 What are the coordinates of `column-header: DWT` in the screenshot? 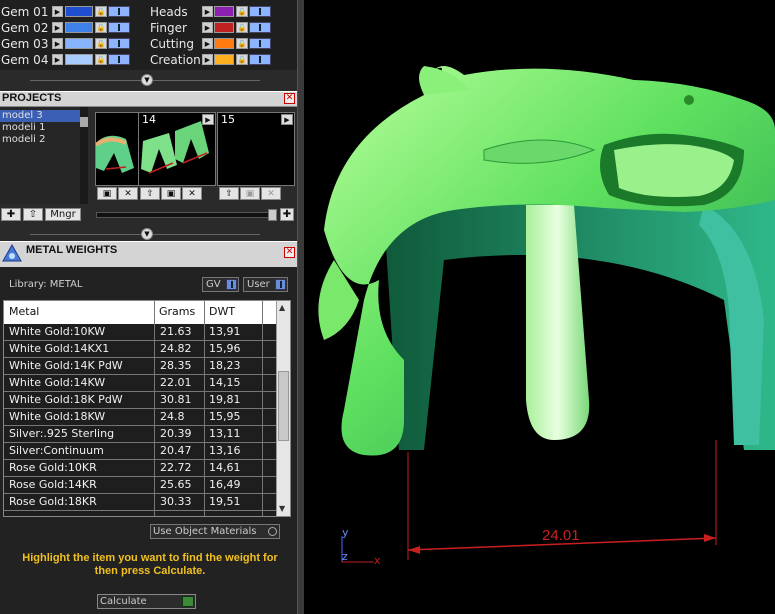 It's located at (222, 311).